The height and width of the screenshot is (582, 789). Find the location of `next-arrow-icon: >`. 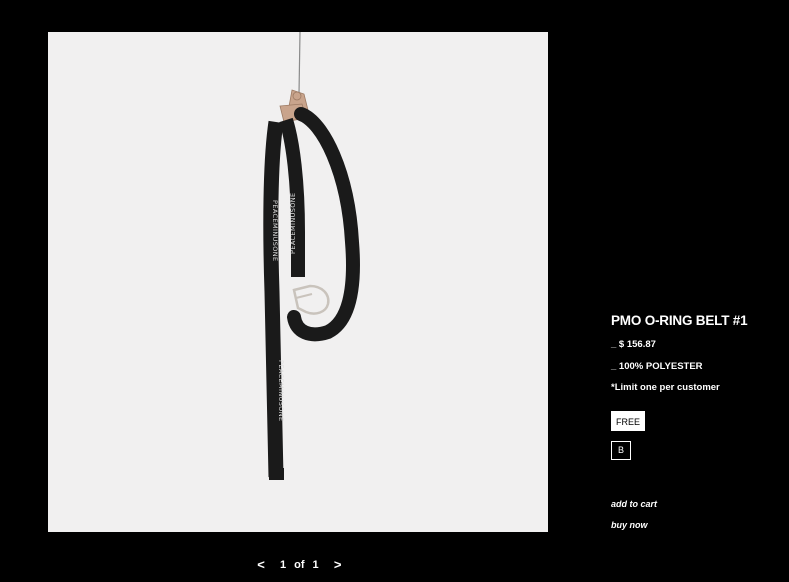

next-arrow-icon: > is located at coordinates (338, 565).